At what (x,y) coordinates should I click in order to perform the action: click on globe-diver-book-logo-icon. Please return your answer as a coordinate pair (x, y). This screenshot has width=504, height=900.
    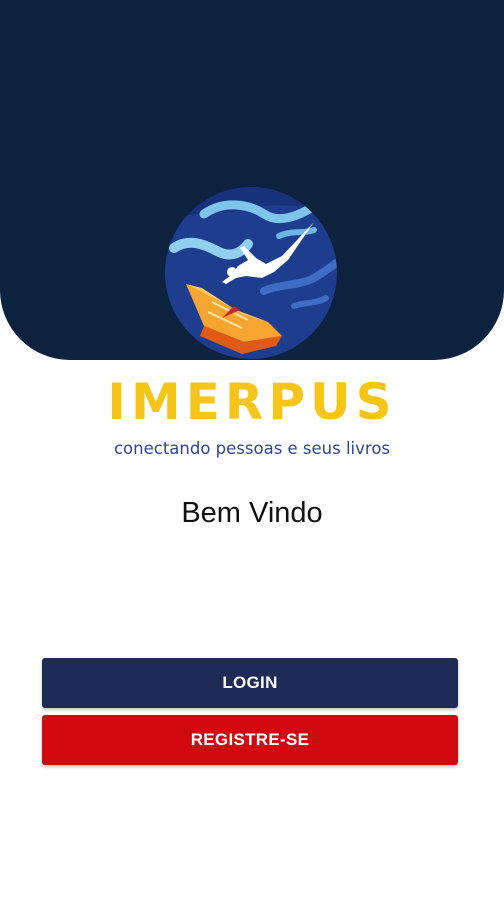
    Looking at the image, I should click on (251, 273).